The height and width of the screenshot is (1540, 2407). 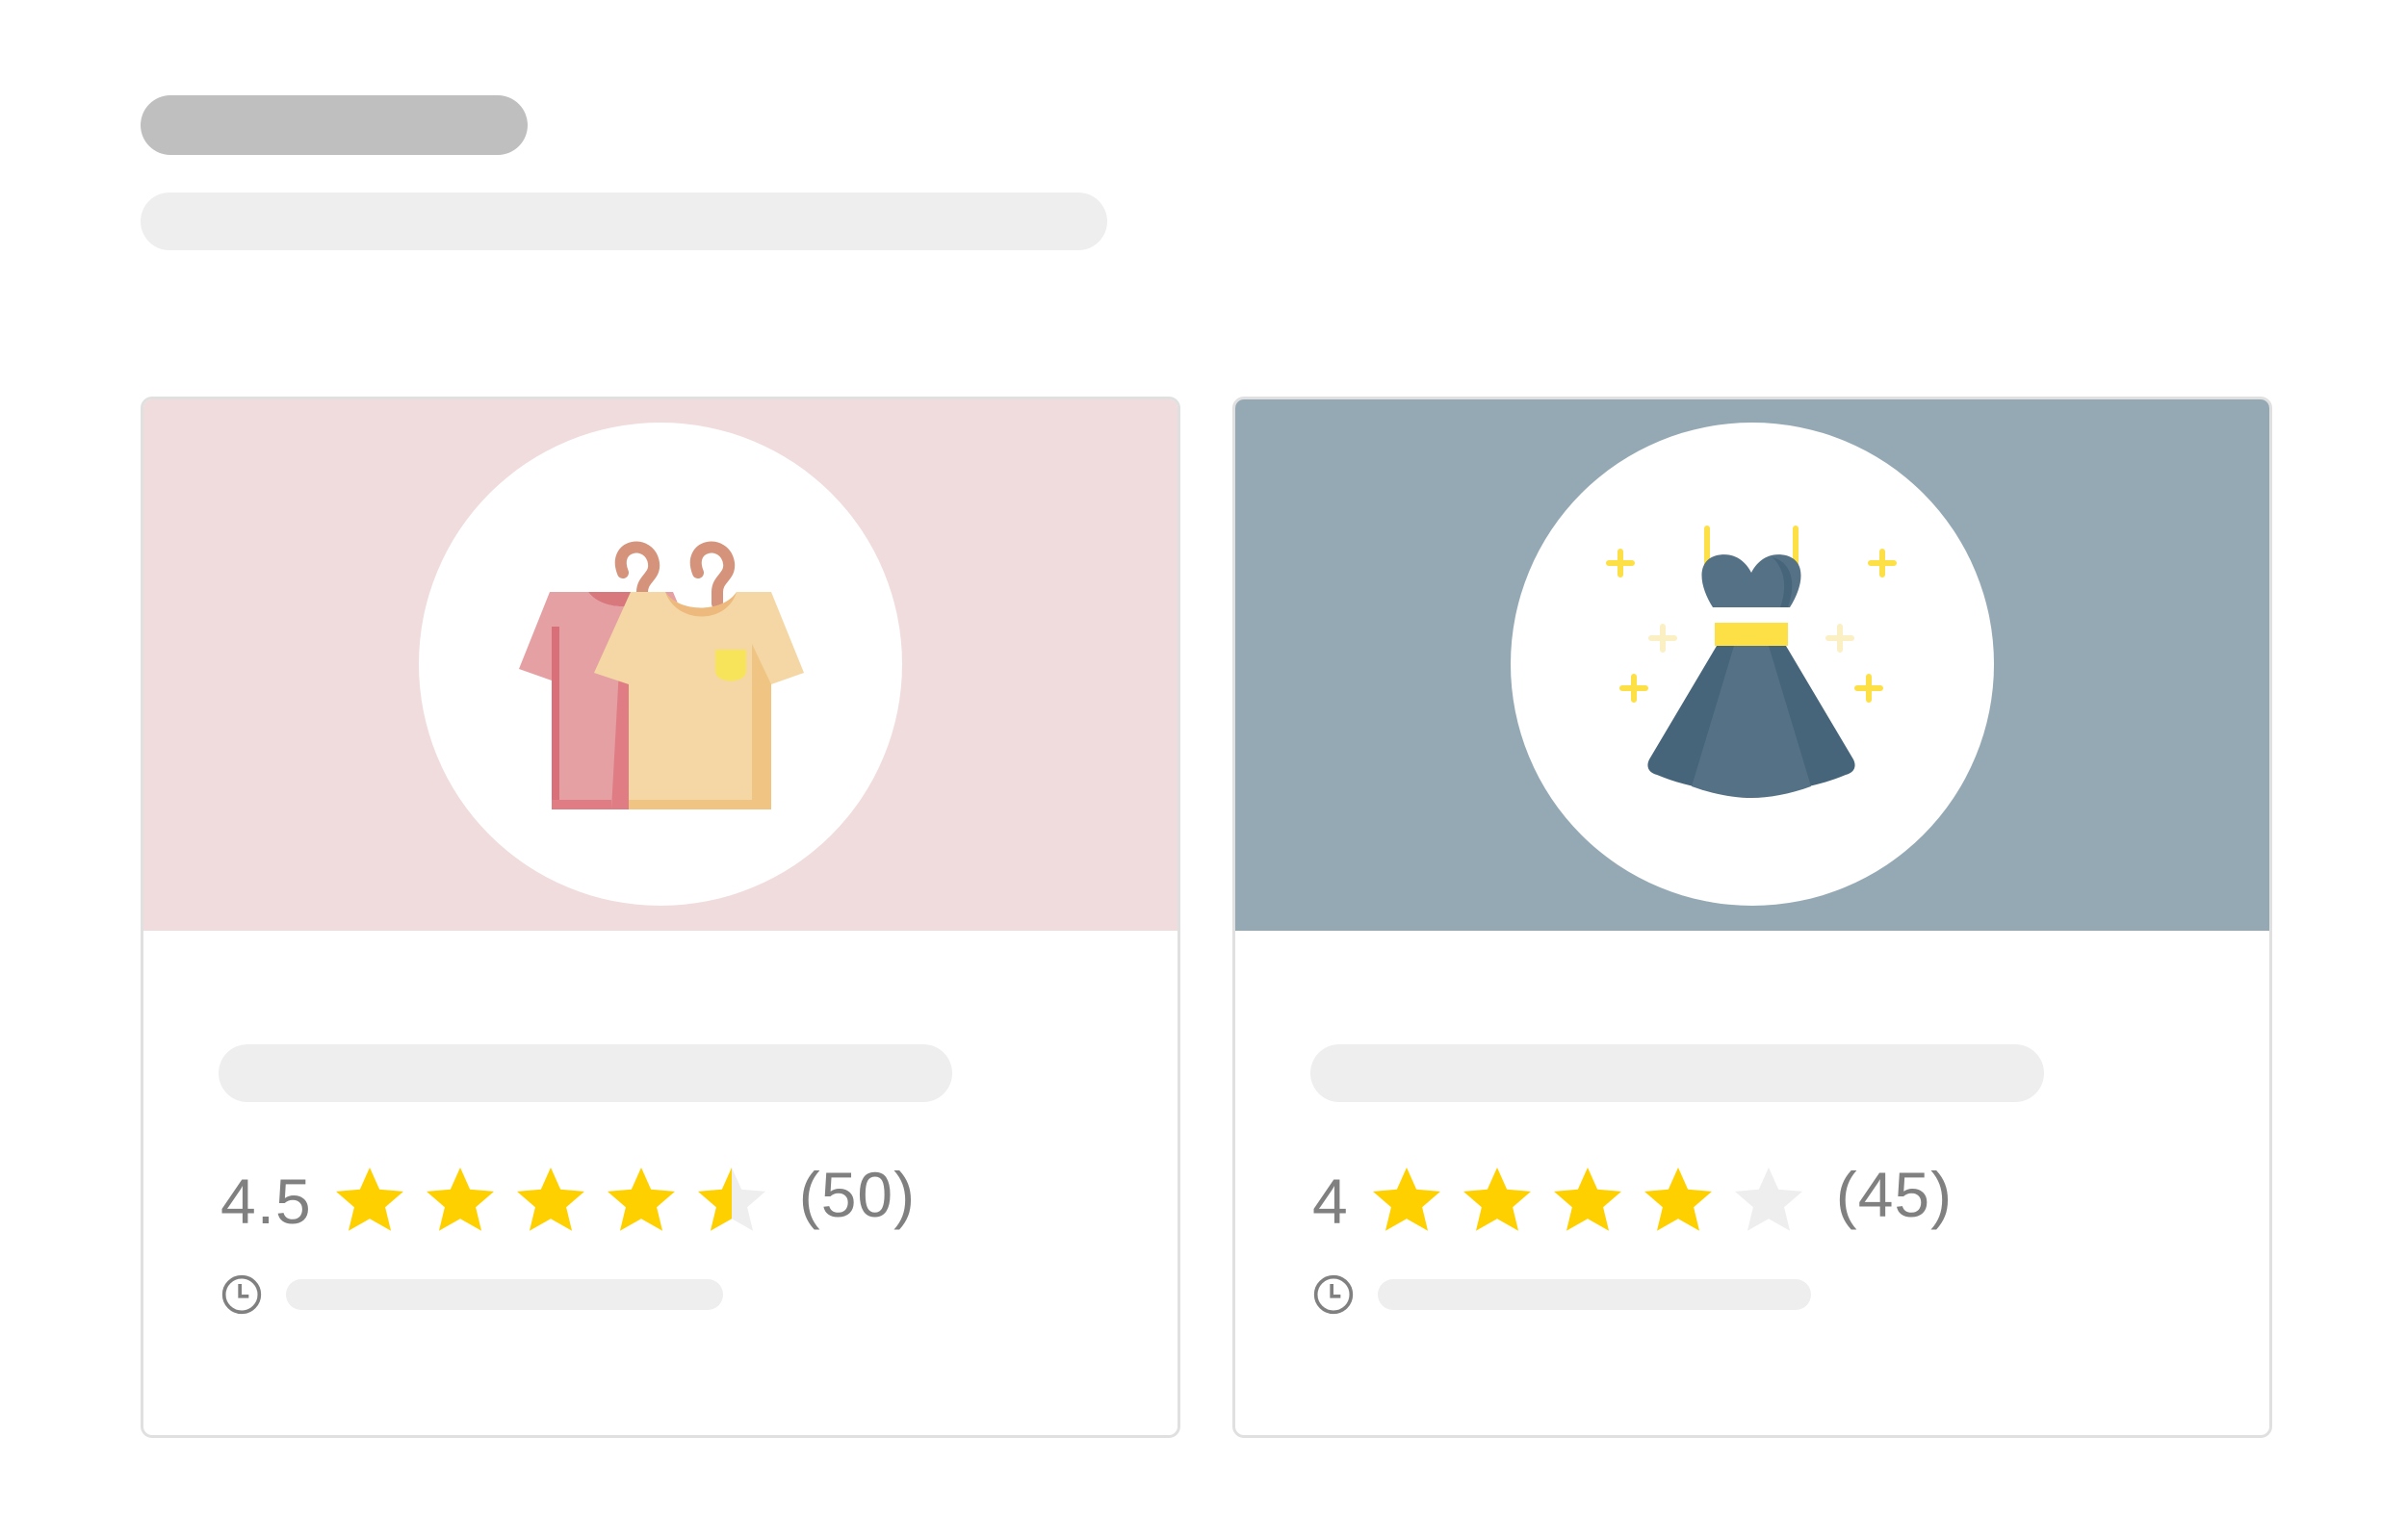 I want to click on rating-row: 4 (45), so click(x=1632, y=1201).